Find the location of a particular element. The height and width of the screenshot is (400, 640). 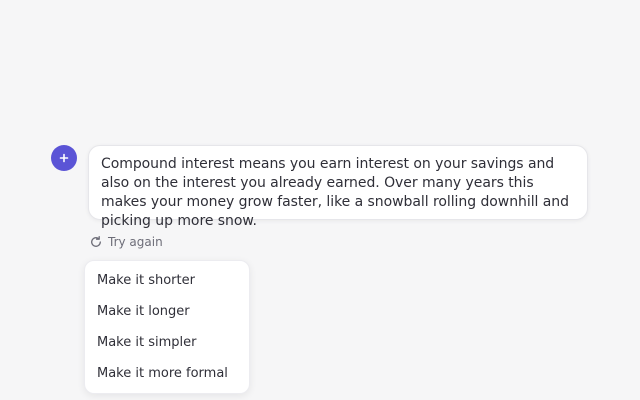

assistant-avatar is located at coordinates (64, 158).